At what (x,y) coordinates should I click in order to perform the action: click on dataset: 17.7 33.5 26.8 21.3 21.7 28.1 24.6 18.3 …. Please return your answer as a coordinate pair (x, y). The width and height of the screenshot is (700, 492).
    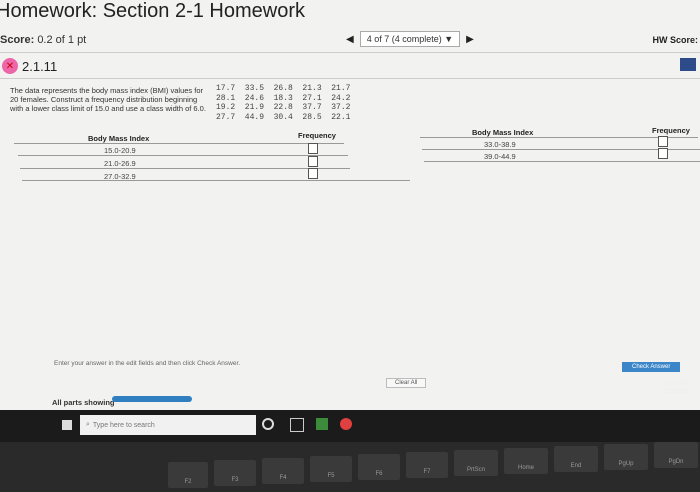
    Looking at the image, I should click on (283, 103).